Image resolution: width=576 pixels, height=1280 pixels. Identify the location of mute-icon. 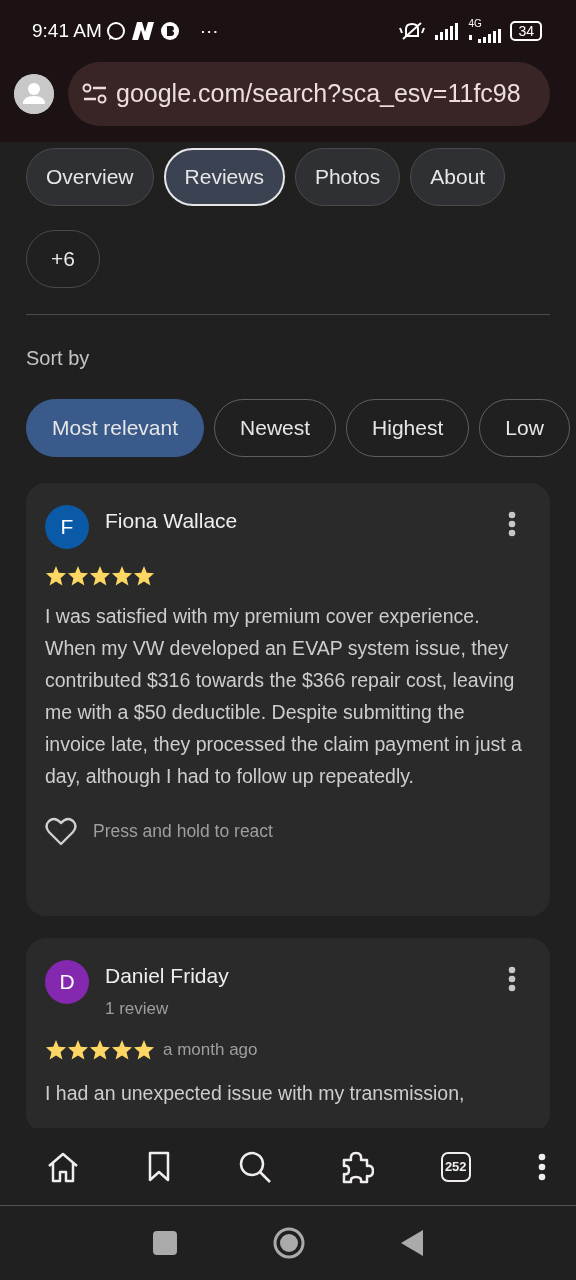
(412, 31).